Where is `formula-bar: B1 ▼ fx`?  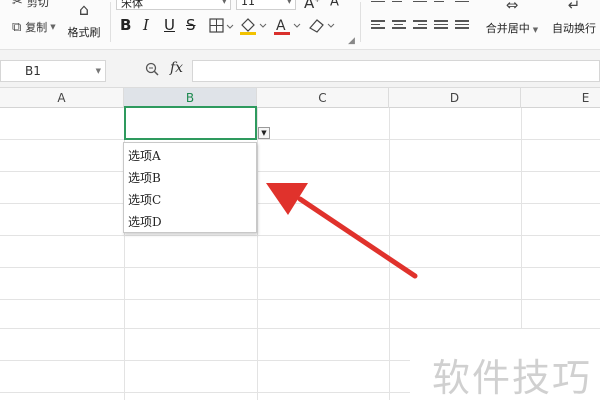
formula-bar: B1 ▼ fx is located at coordinates (300, 69).